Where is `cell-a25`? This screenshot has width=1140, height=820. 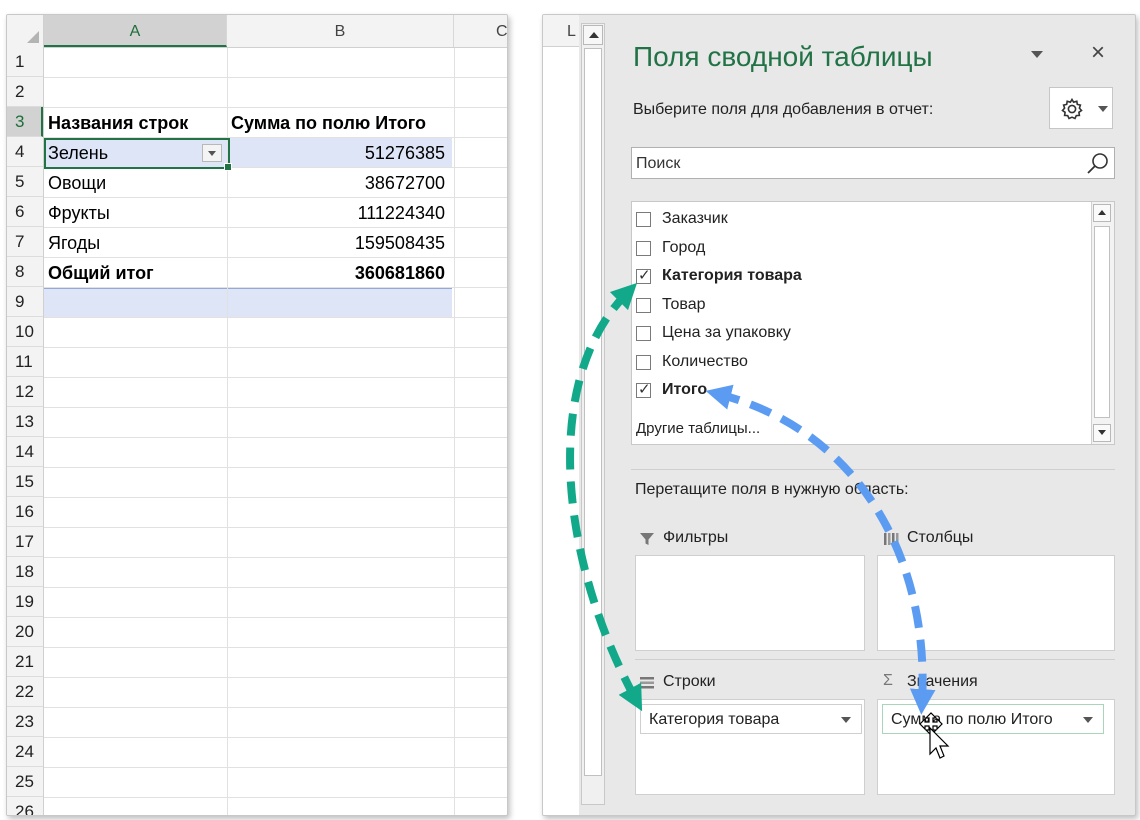 cell-a25 is located at coordinates (124, 782).